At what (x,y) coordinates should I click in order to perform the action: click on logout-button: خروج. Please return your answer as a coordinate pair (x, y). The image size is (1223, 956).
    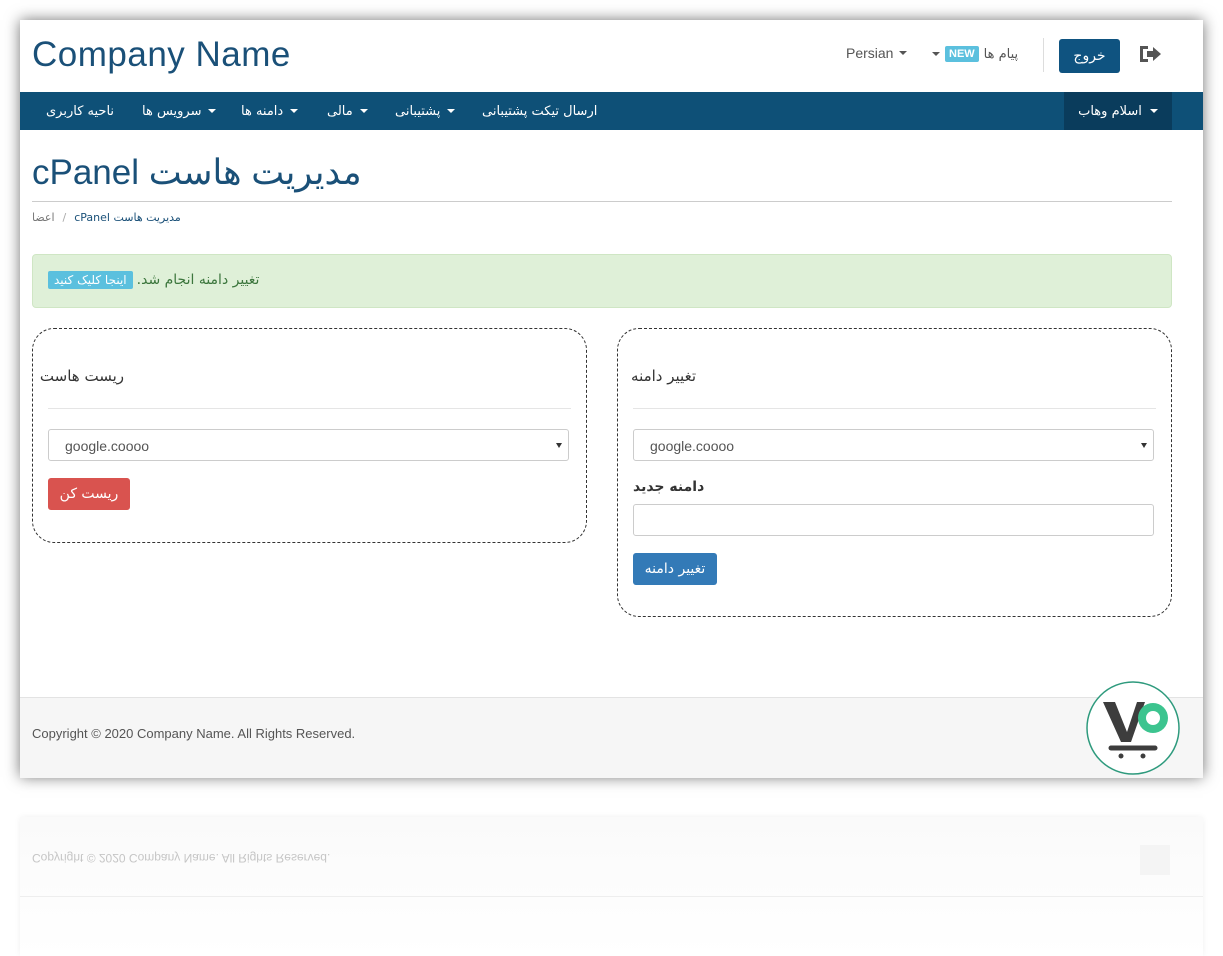
    Looking at the image, I should click on (1089, 56).